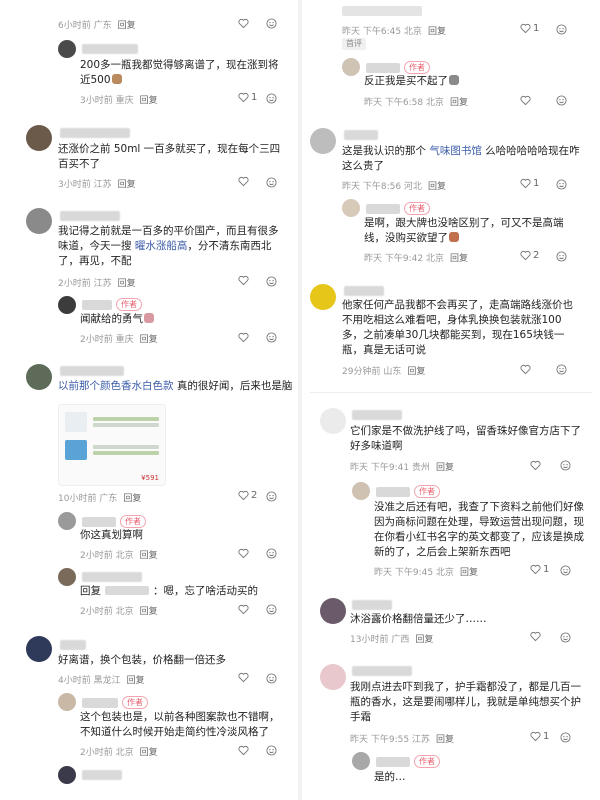  I want to click on search-link: 气味图书馆, so click(455, 151).